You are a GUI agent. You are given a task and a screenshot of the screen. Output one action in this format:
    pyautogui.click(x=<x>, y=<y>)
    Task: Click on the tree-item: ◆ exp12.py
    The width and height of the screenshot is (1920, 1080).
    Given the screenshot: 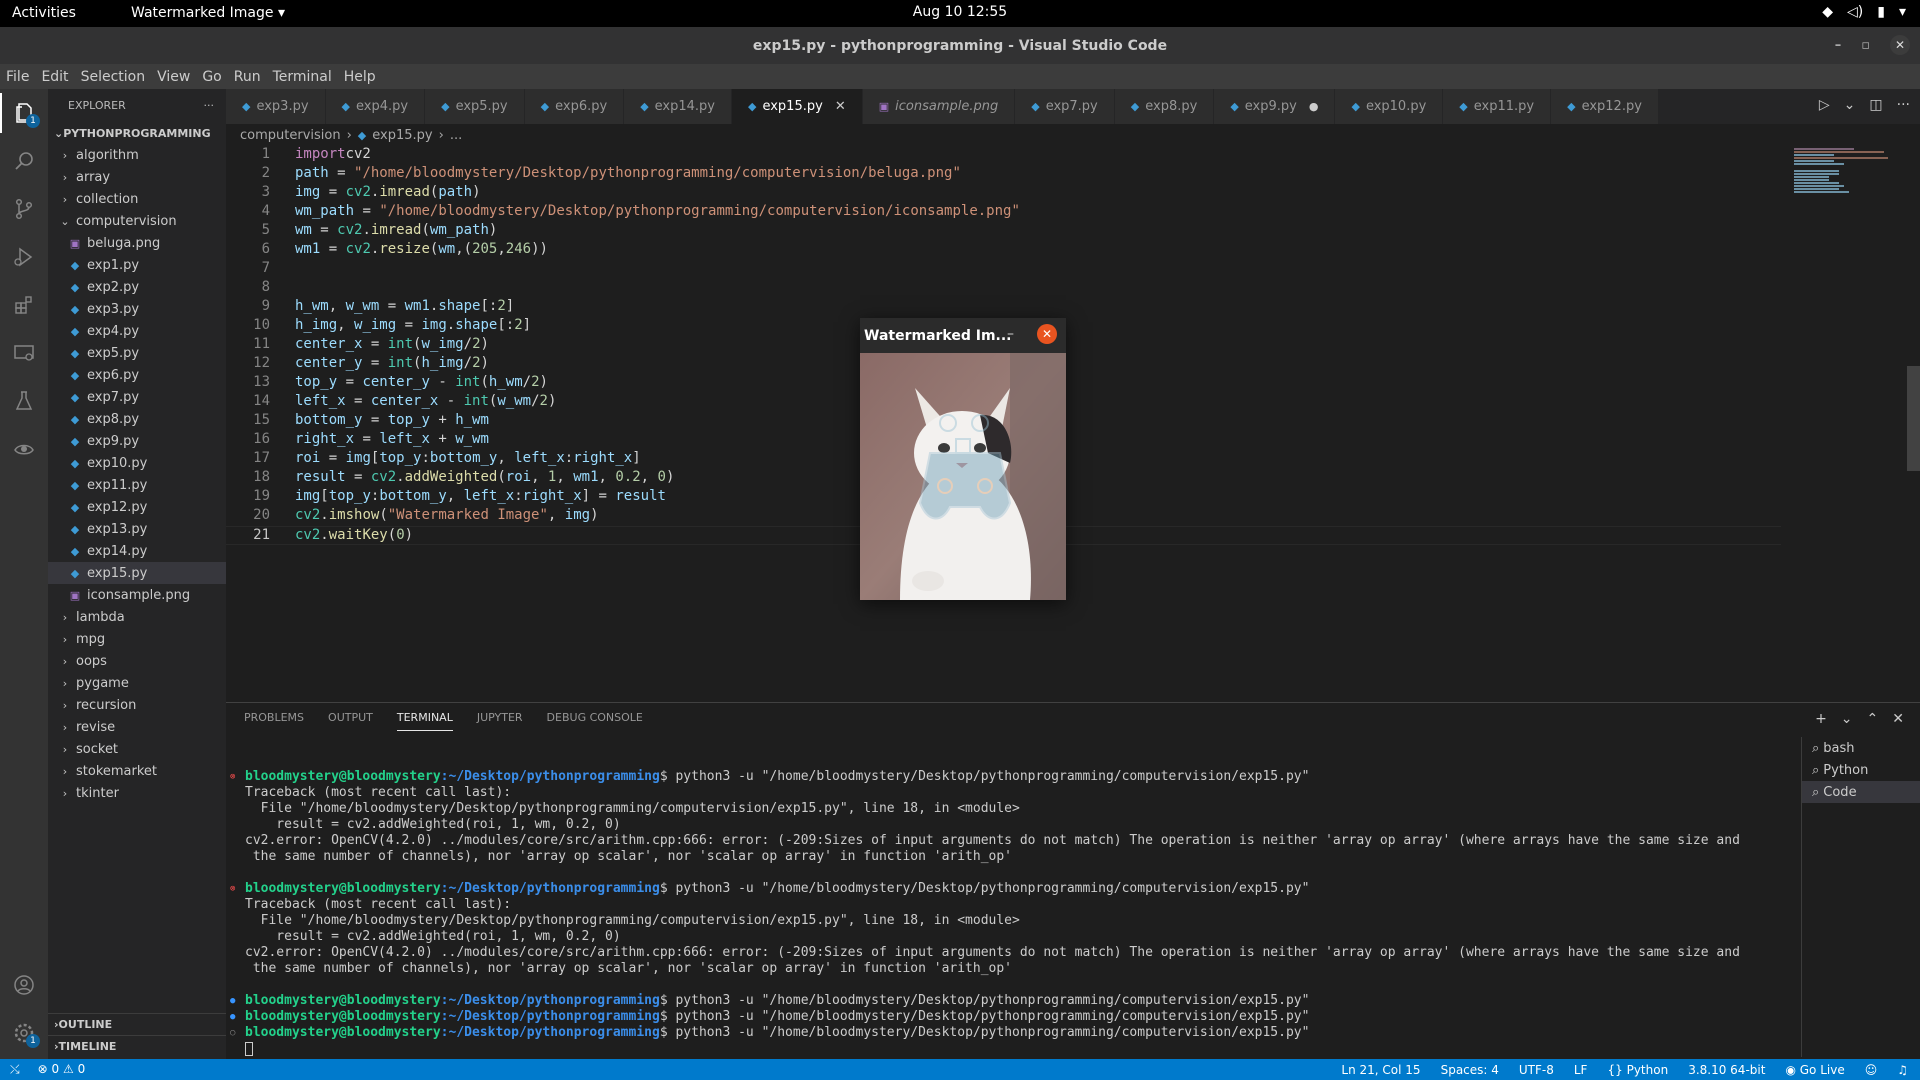 What is the action you would take?
    pyautogui.click(x=137, y=507)
    